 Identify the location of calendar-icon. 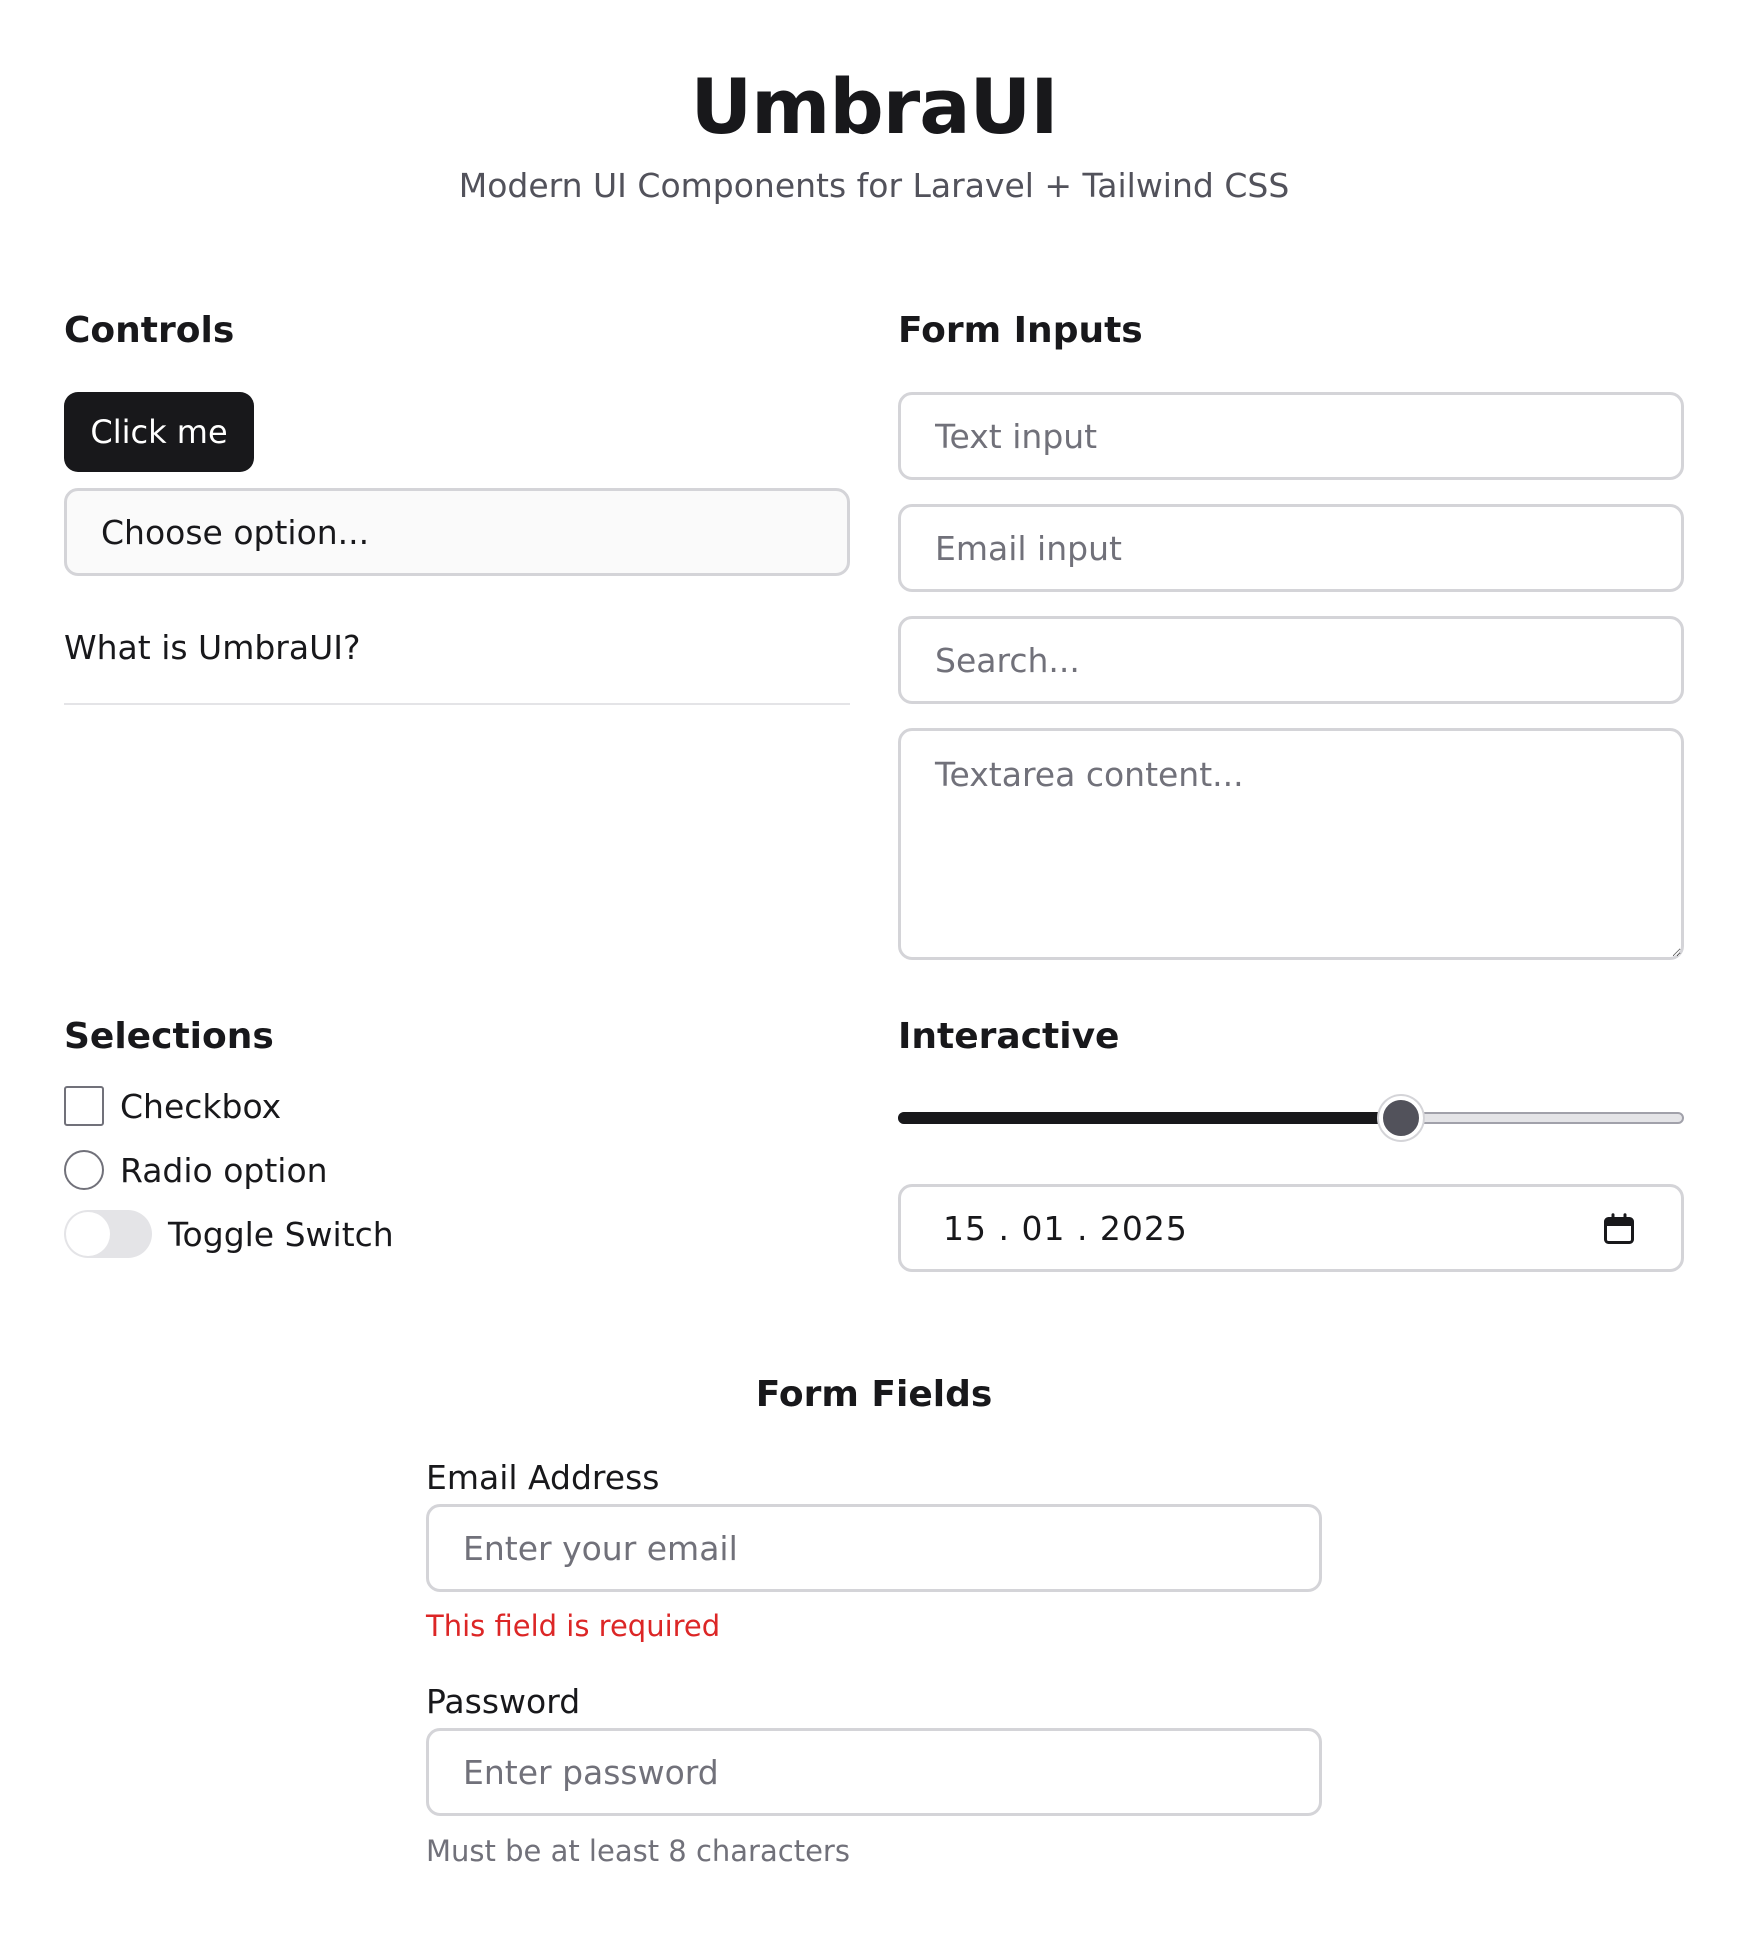
(1619, 1229).